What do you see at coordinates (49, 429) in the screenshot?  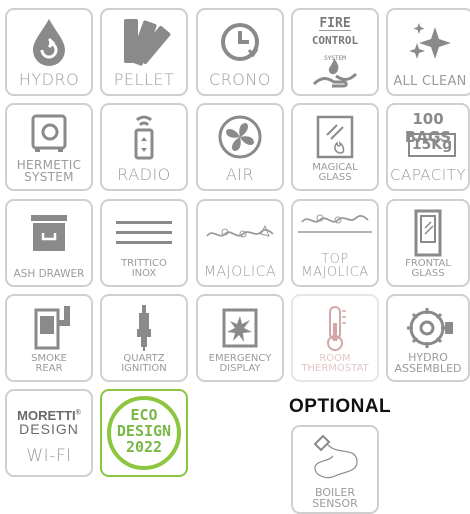 I see `brand-sub: DESIGN` at bounding box center [49, 429].